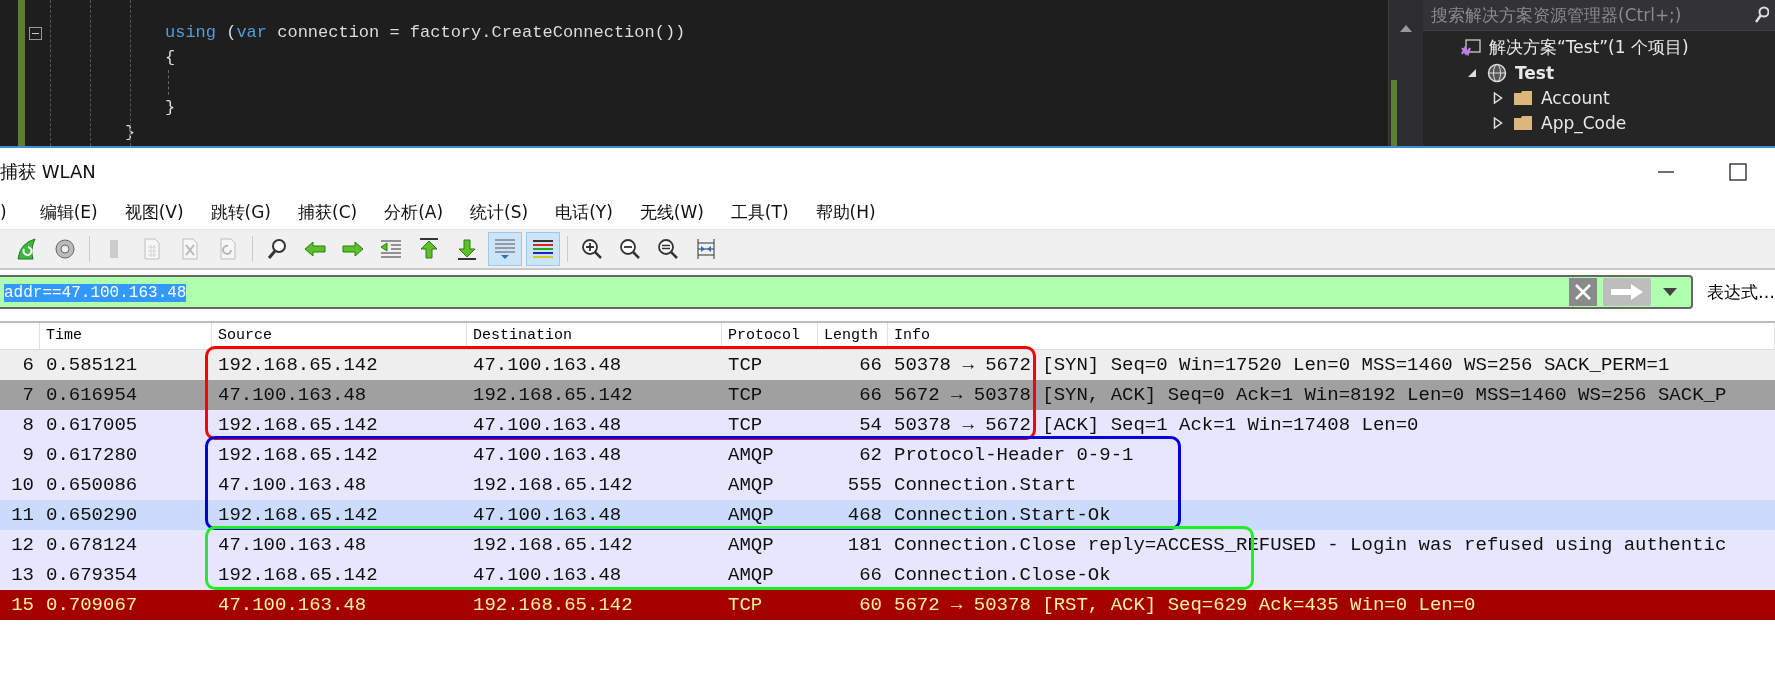  I want to click on table-cell-text: 13, so click(22, 575).